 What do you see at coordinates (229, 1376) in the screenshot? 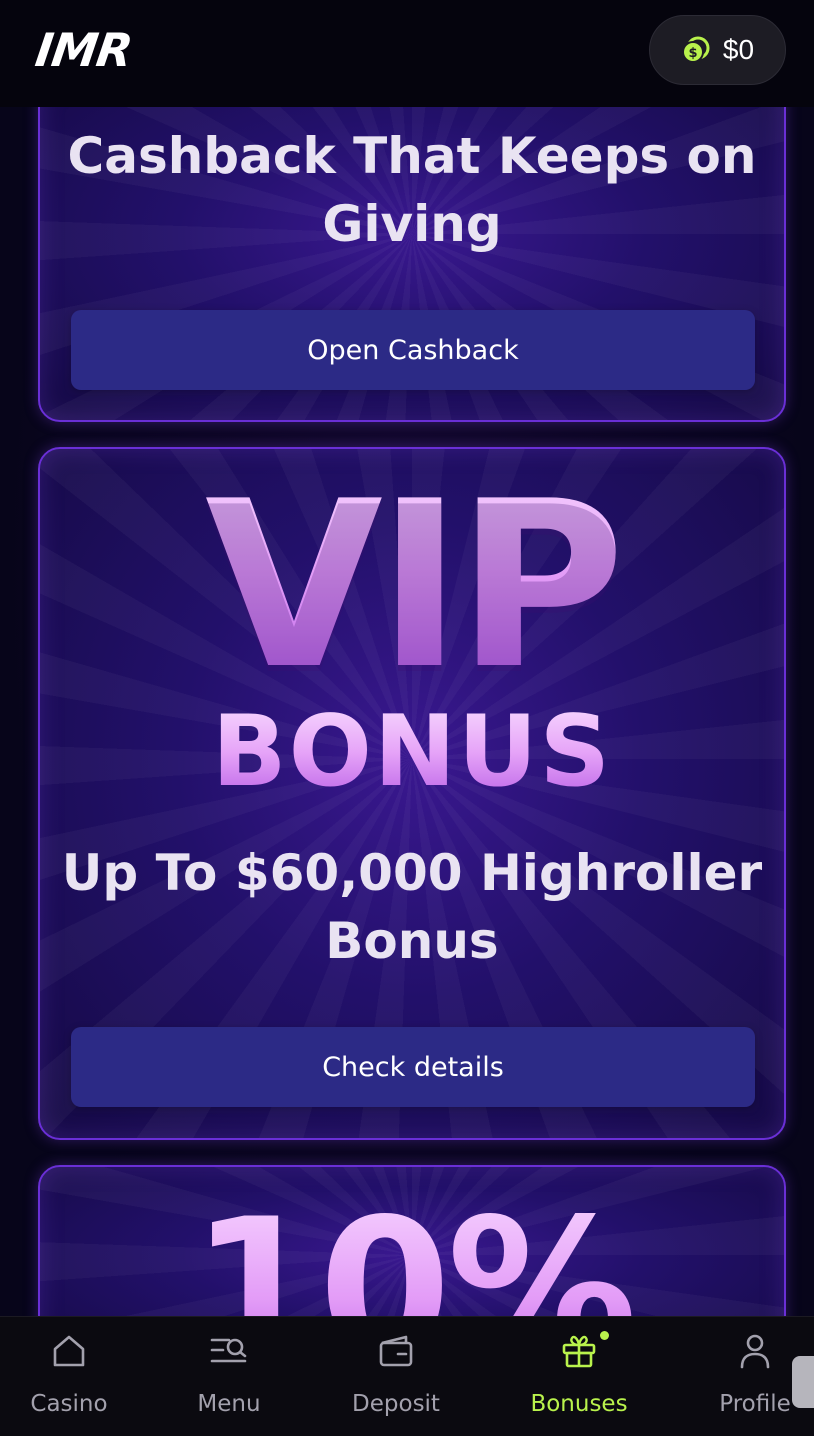
I see `nav-item-menu: Menu` at bounding box center [229, 1376].